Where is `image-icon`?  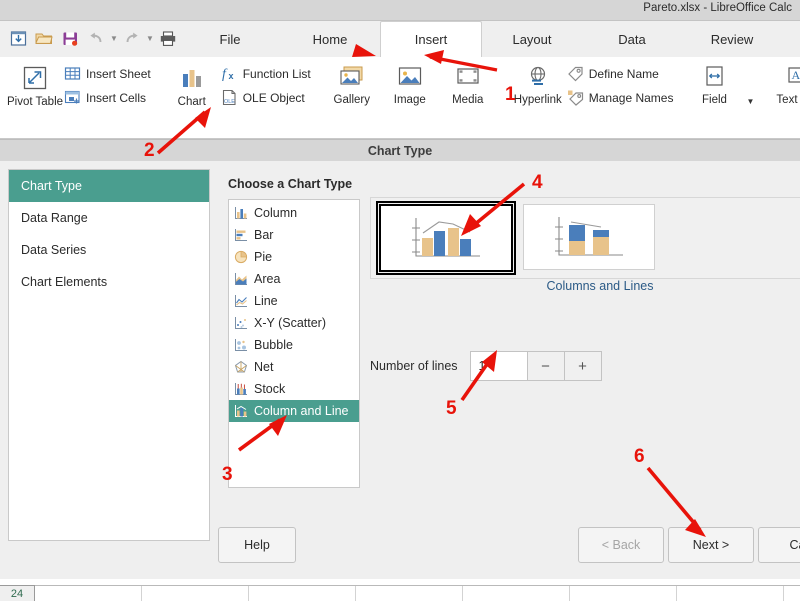 image-icon is located at coordinates (410, 77).